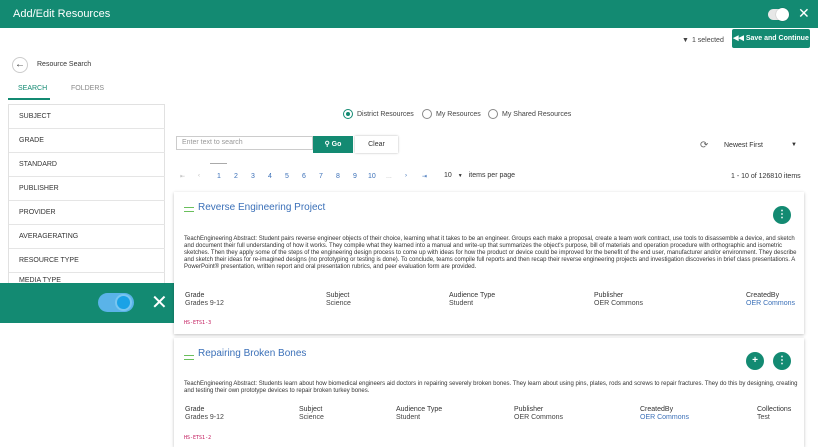  What do you see at coordinates (376, 144) in the screenshot?
I see `clear-button: Clear` at bounding box center [376, 144].